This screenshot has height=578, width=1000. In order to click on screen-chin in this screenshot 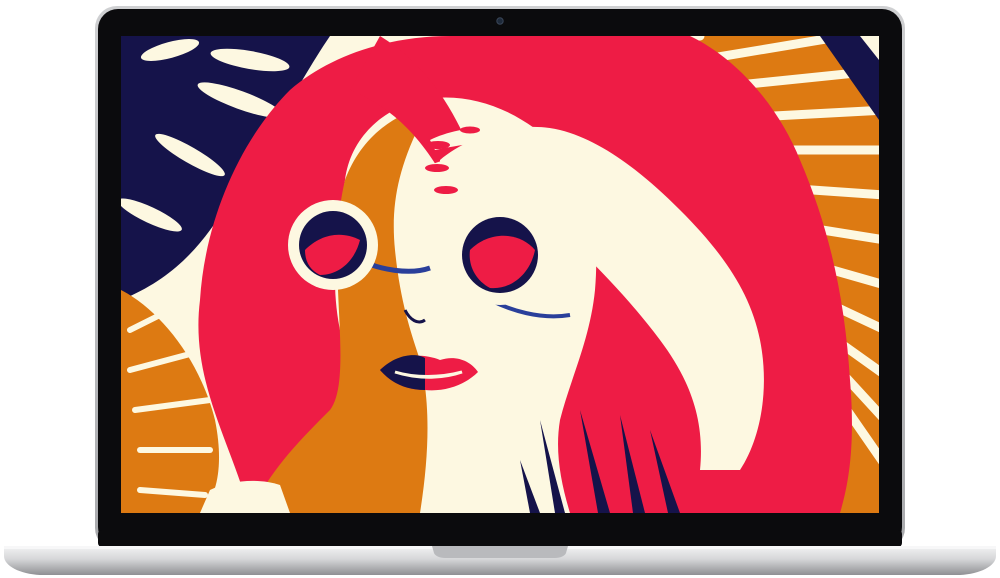, I will do `click(500, 538)`.